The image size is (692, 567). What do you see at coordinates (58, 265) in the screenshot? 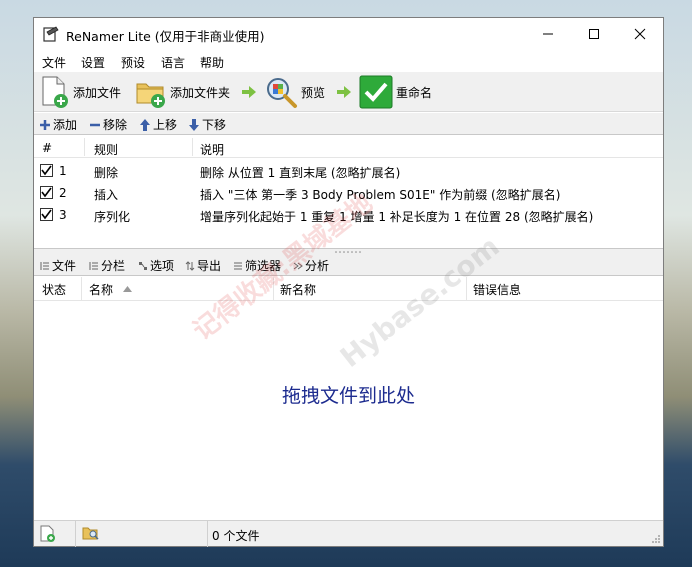
I see `files-menu-button: 文件` at bounding box center [58, 265].